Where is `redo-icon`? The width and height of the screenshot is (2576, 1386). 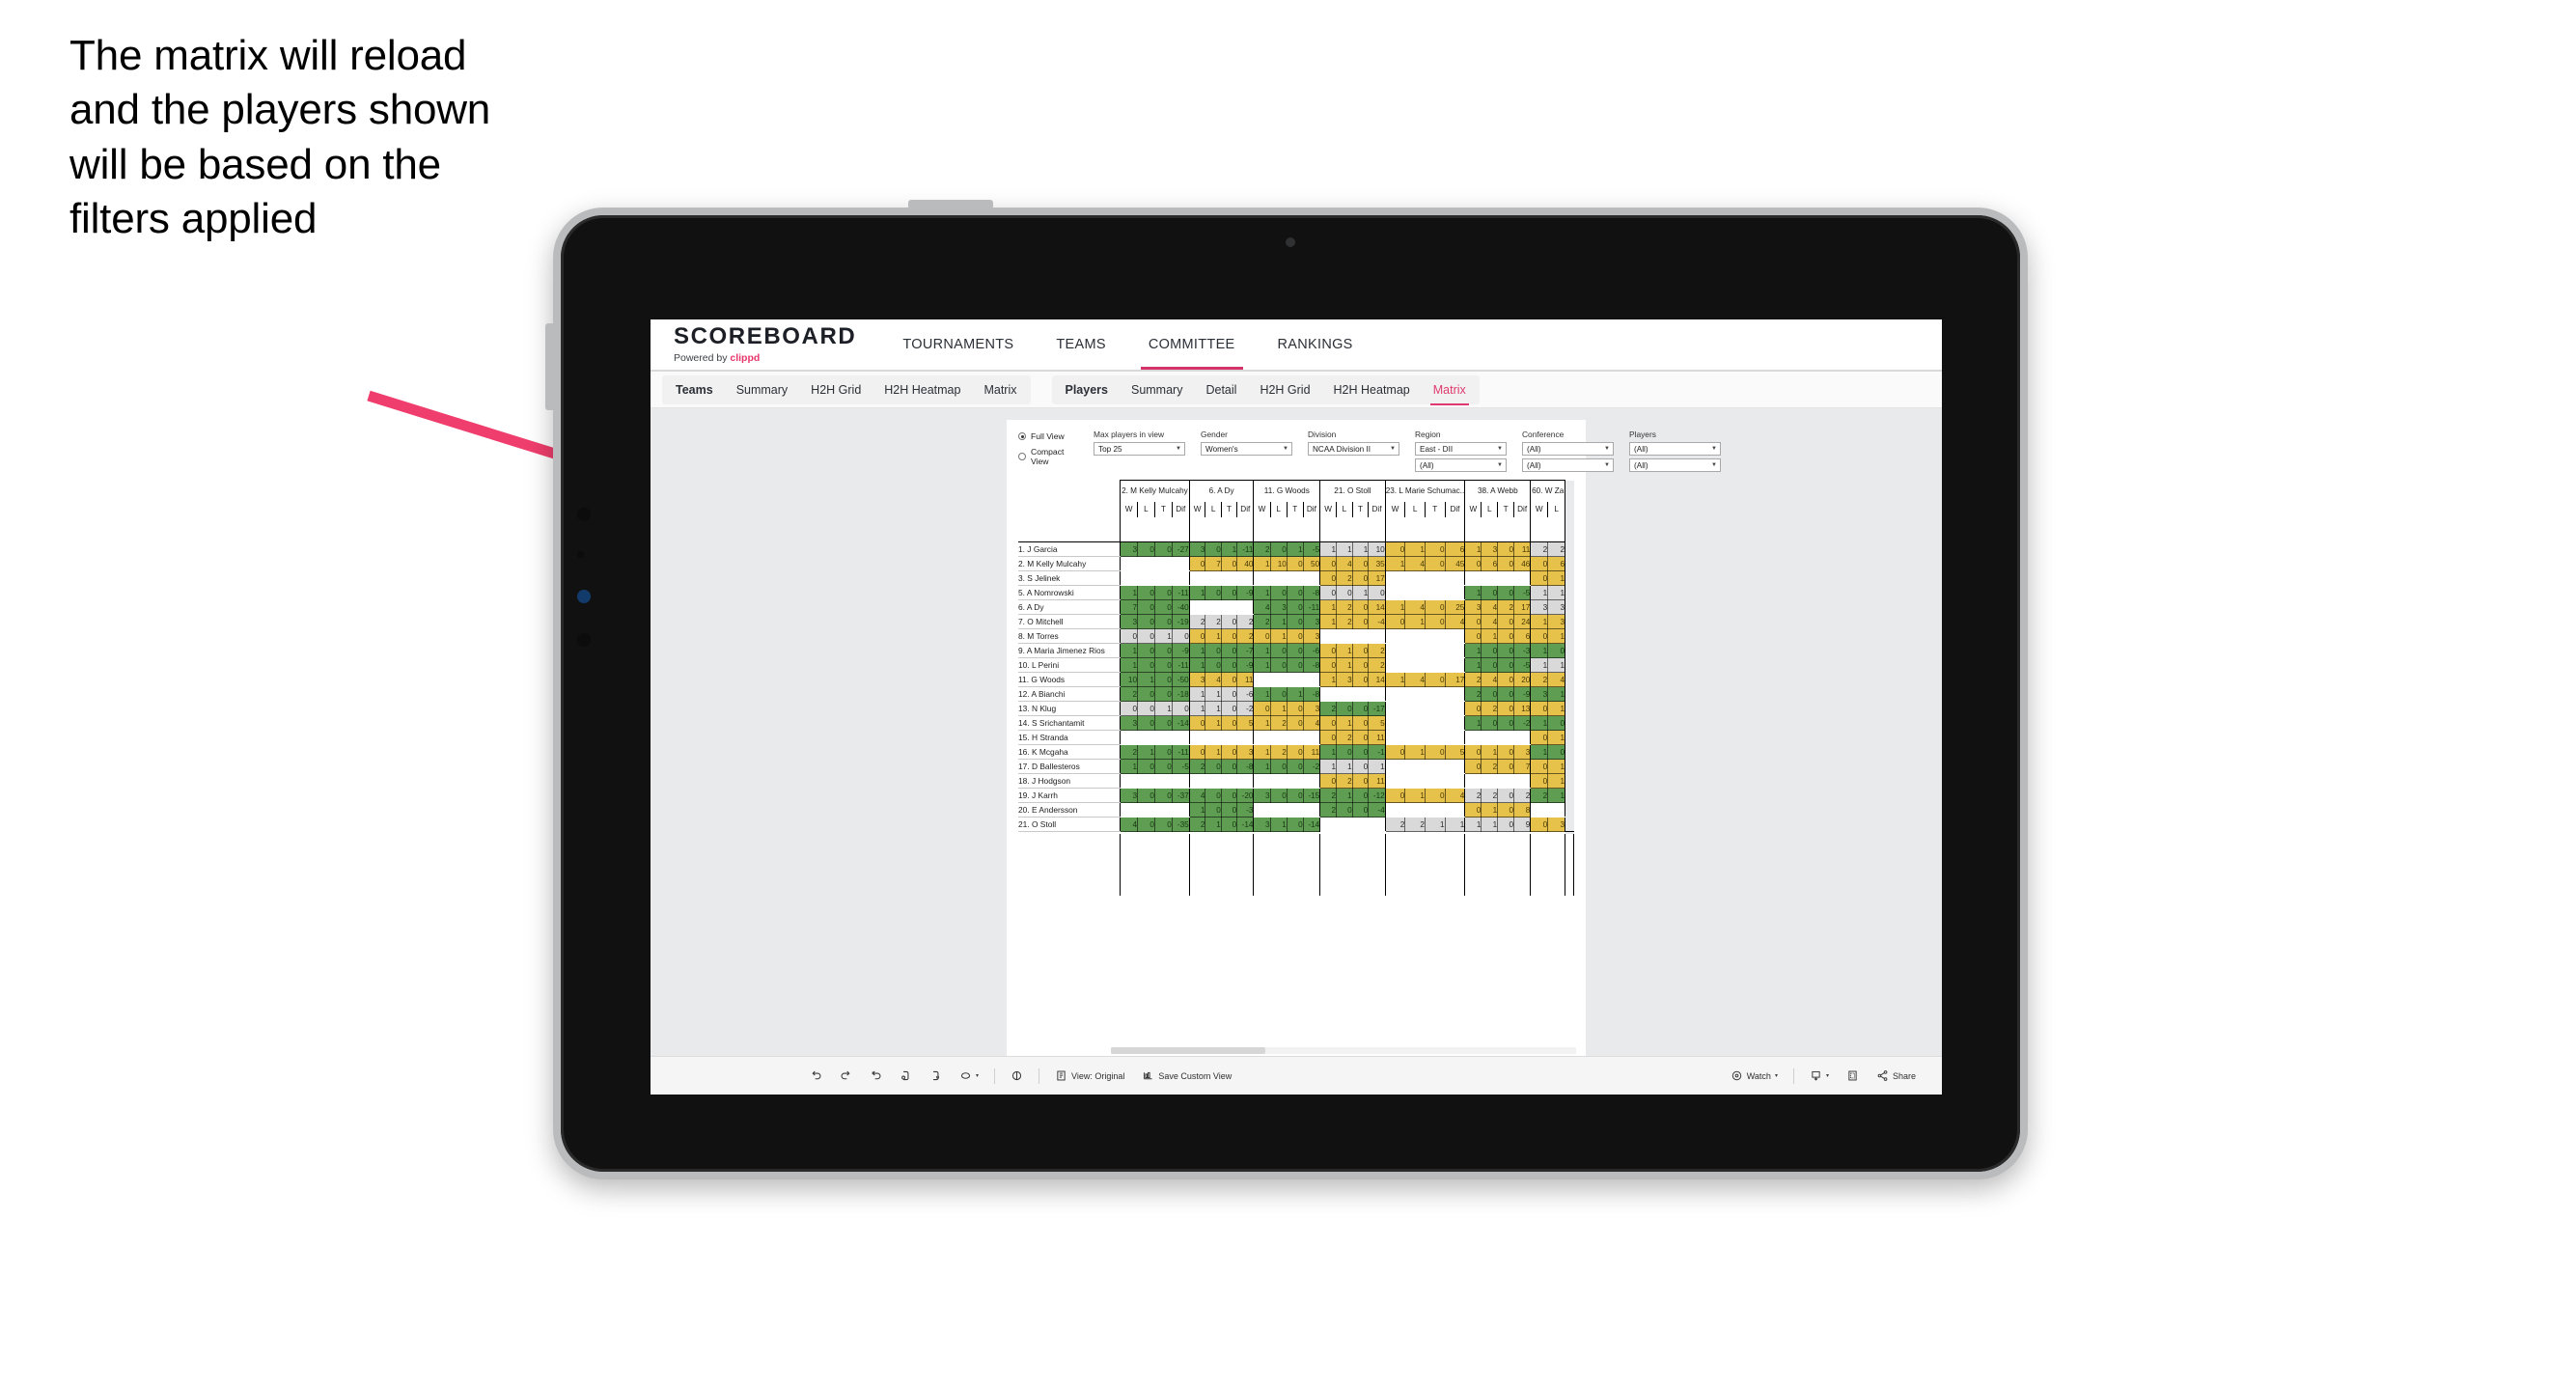
redo-icon is located at coordinates (846, 1075).